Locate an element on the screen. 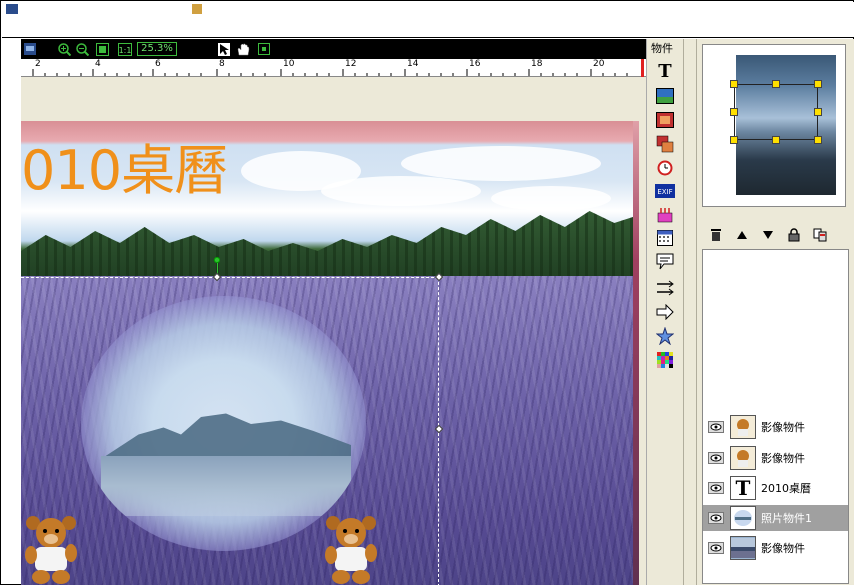 The image size is (854, 585). pointer-icon is located at coordinates (224, 49).